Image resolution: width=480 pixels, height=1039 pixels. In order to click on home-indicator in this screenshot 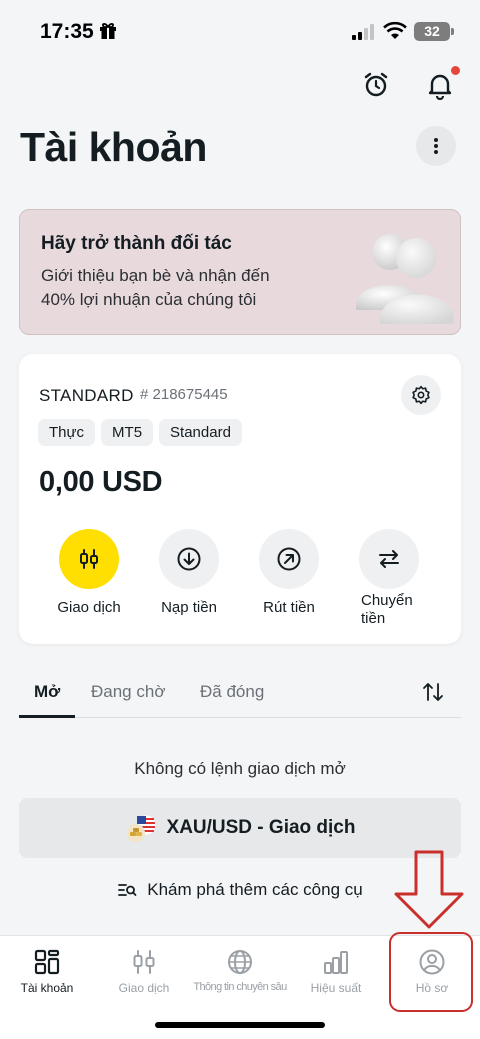, I will do `click(240, 1025)`.